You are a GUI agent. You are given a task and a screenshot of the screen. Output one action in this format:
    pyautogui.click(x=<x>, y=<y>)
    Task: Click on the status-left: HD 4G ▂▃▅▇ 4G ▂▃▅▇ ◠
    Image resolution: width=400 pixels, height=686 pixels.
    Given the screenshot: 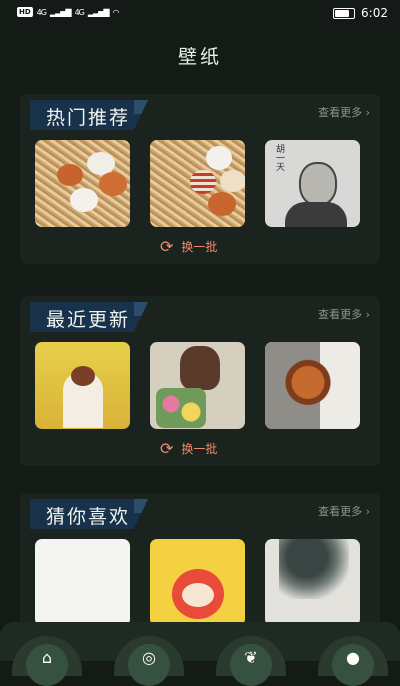 What is the action you would take?
    pyautogui.click(x=68, y=12)
    